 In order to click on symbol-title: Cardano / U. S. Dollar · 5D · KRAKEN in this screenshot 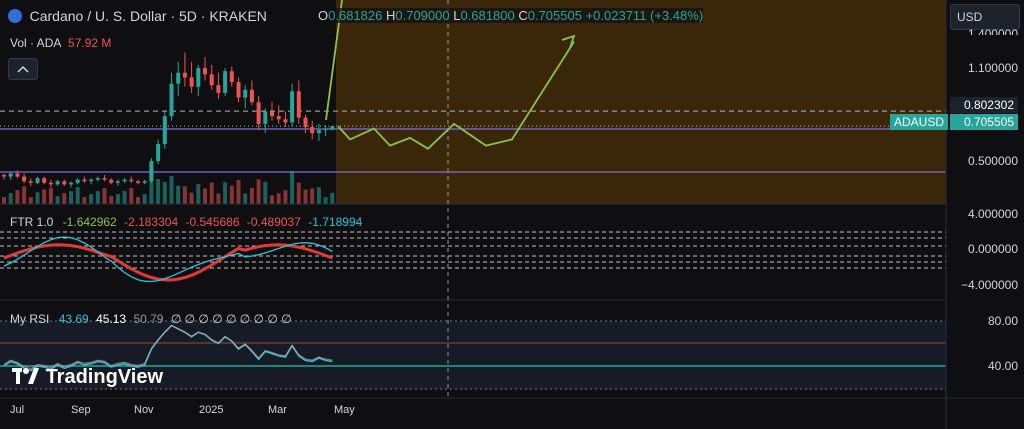, I will do `click(148, 16)`.